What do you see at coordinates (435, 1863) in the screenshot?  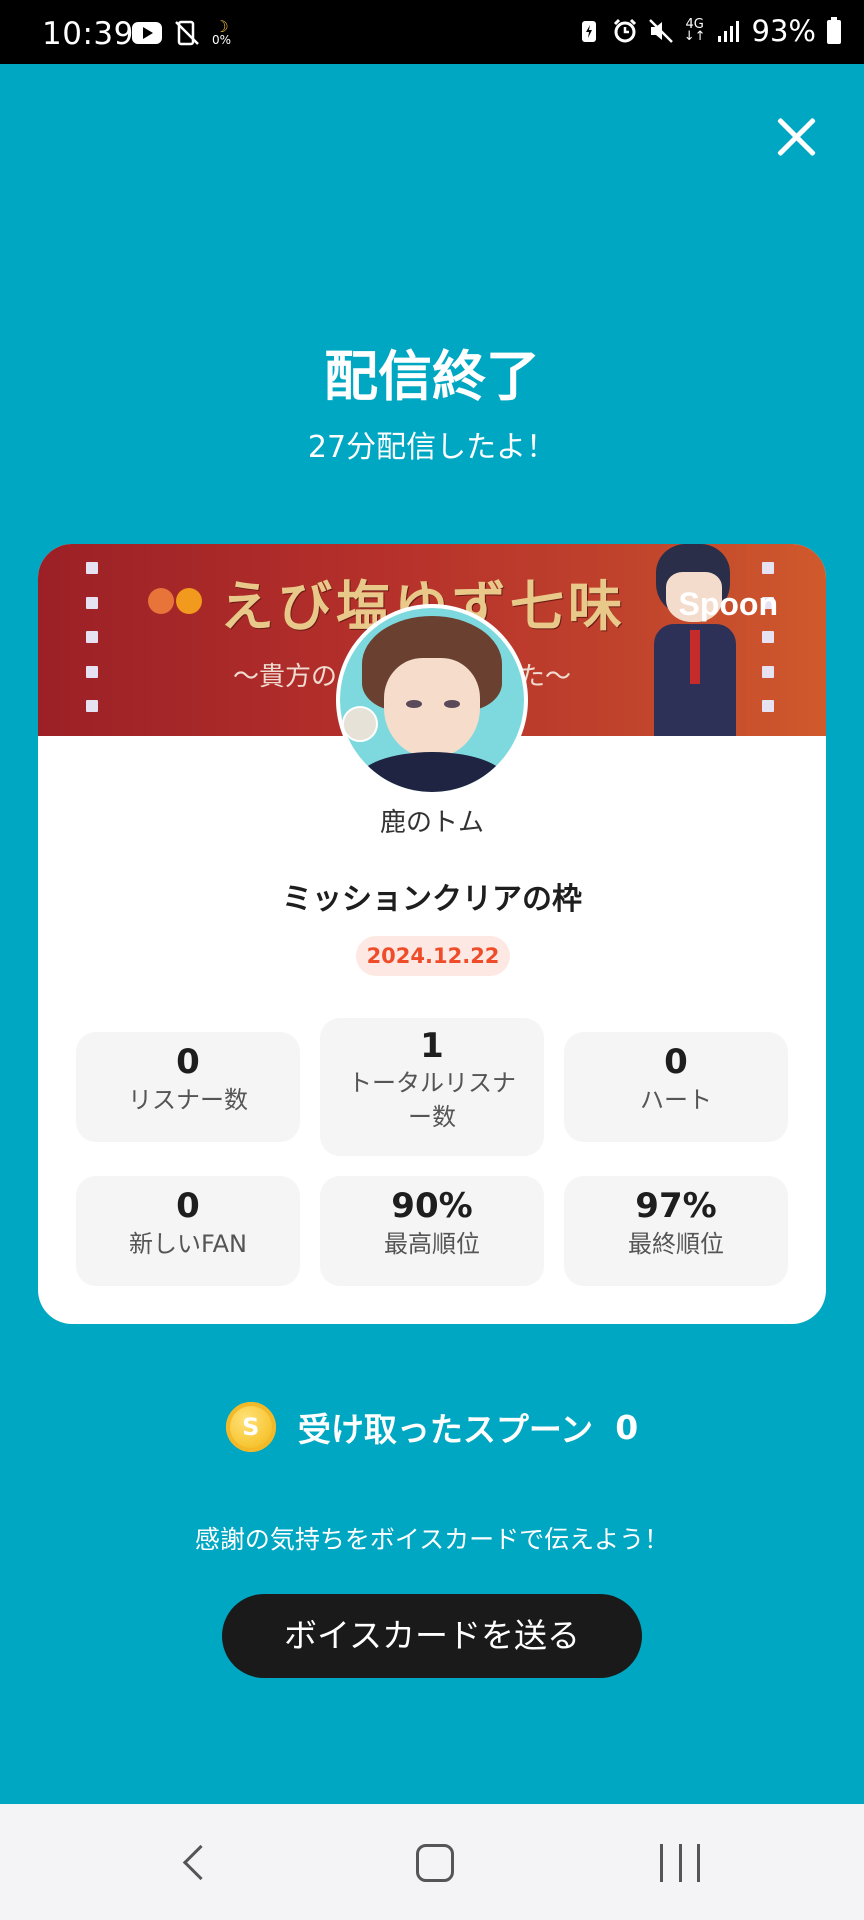 I see `home-icon` at bounding box center [435, 1863].